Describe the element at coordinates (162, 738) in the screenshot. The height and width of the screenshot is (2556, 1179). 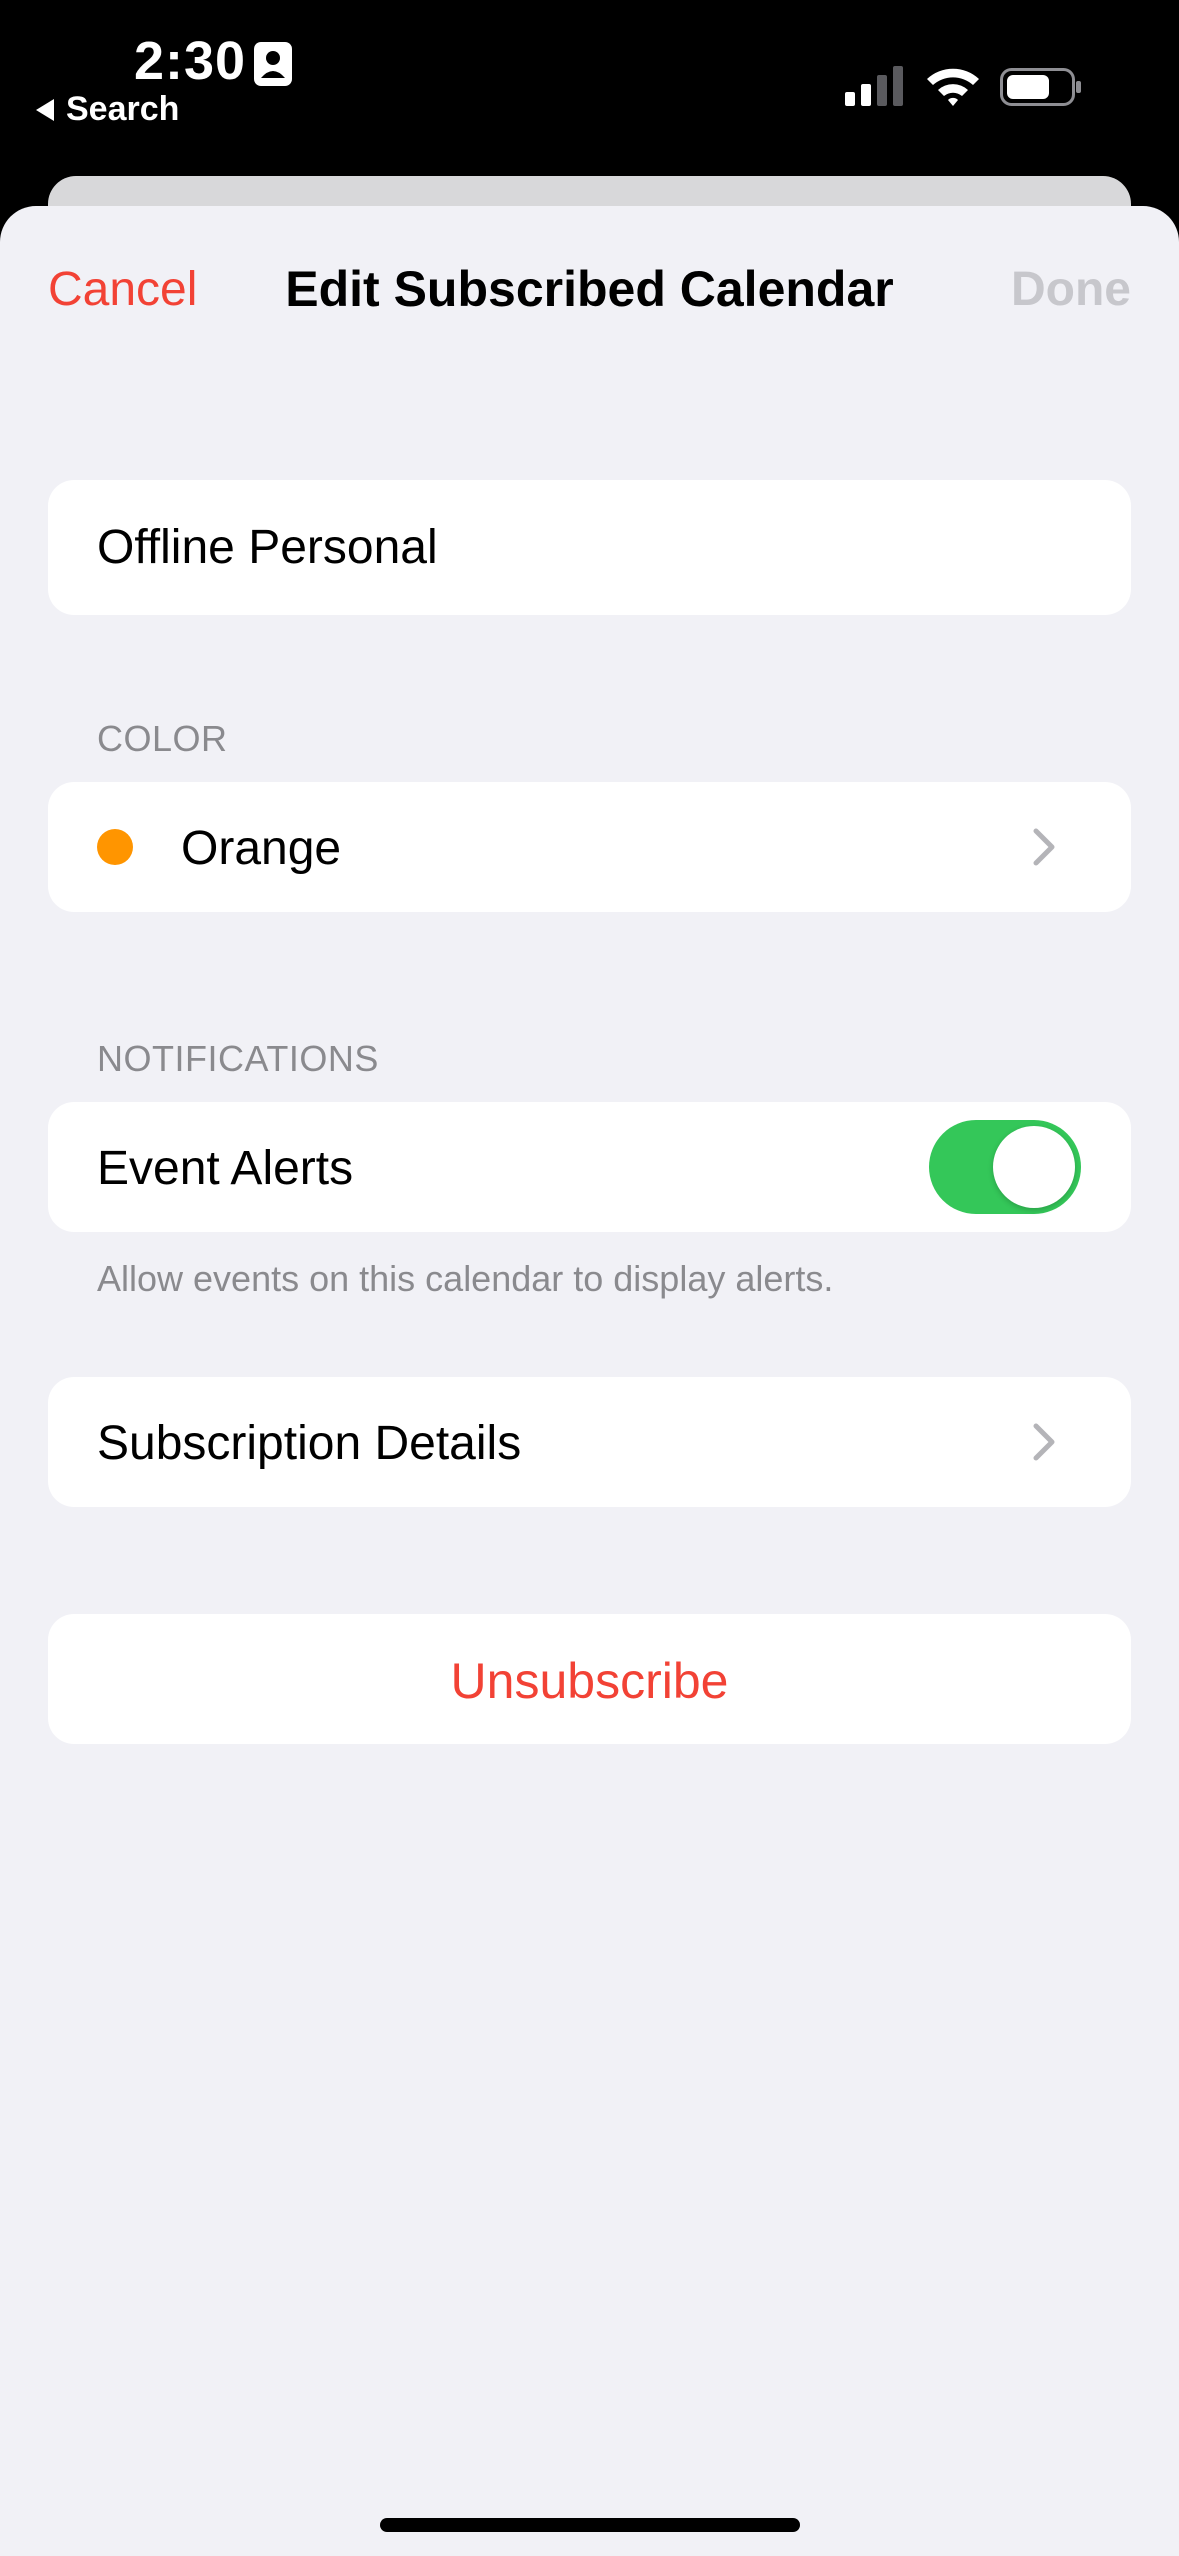
I see `color-section-header: COLOR` at that location.